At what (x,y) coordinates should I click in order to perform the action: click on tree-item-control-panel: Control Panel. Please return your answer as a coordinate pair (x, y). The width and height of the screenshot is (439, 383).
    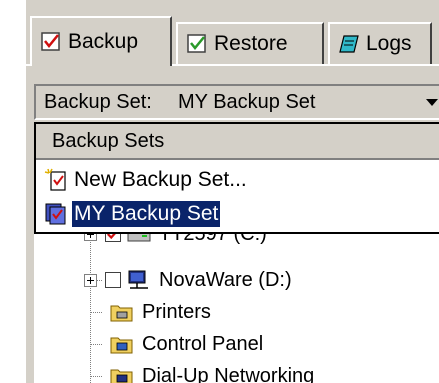
    Looking at the image, I should click on (183, 344).